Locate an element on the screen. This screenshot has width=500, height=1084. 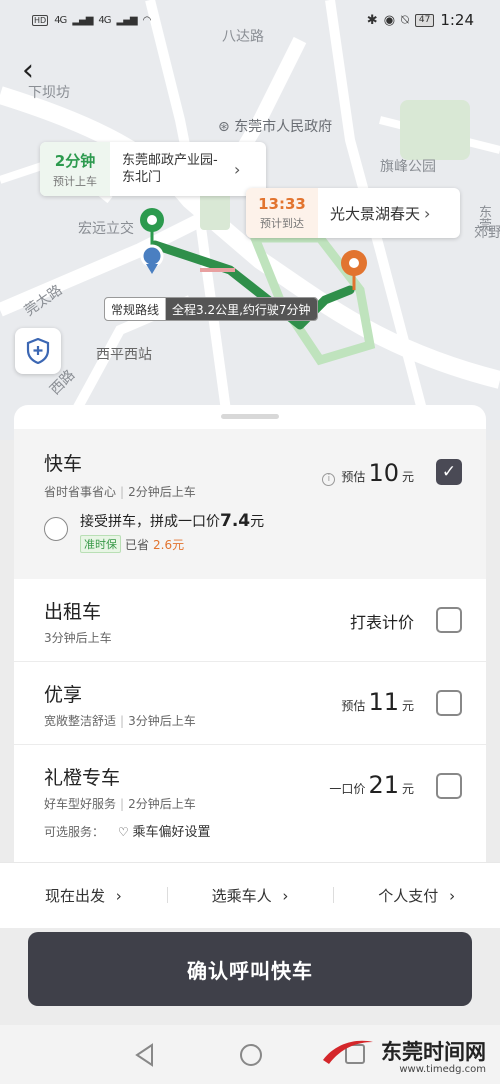
nav-home-icon is located at coordinates (251, 1055).